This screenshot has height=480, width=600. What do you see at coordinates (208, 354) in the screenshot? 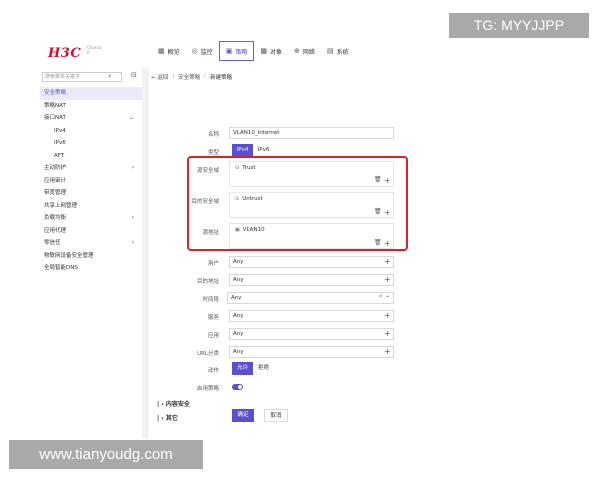
I see `url-category-label: URL分类` at bounding box center [208, 354].